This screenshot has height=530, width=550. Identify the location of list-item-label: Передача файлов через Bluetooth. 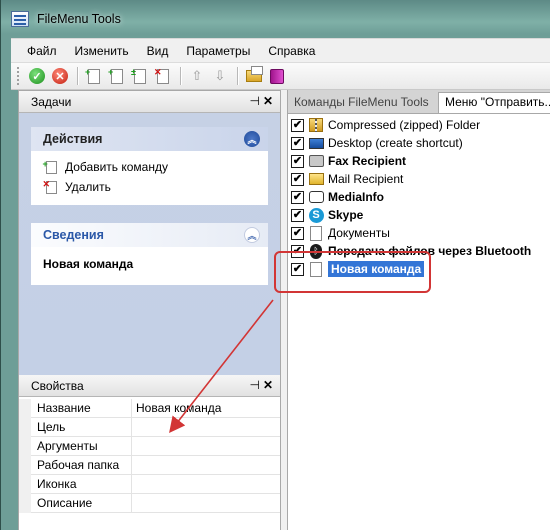
(430, 251).